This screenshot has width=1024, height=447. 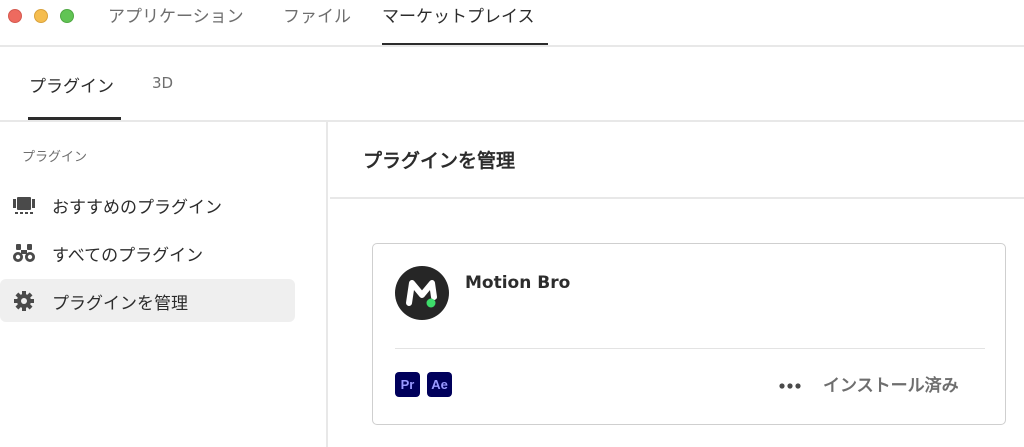 I want to click on sidebar-item-label: プラグインを管理, so click(x=120, y=304).